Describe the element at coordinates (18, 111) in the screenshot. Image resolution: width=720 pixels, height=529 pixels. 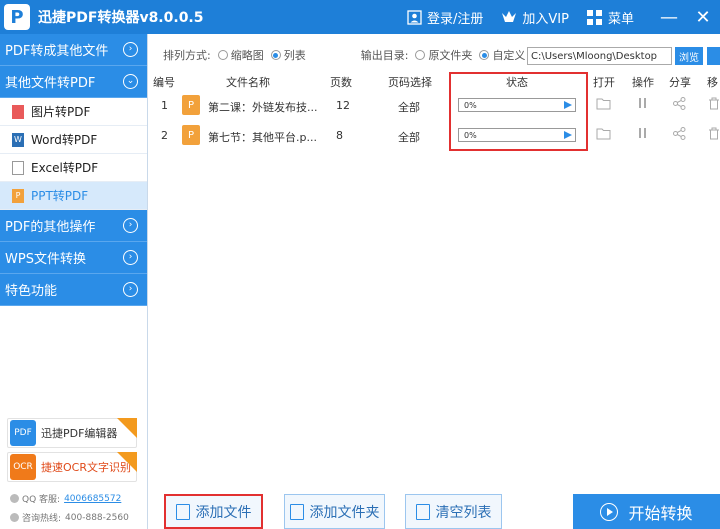
I see `image-file-icon` at that location.